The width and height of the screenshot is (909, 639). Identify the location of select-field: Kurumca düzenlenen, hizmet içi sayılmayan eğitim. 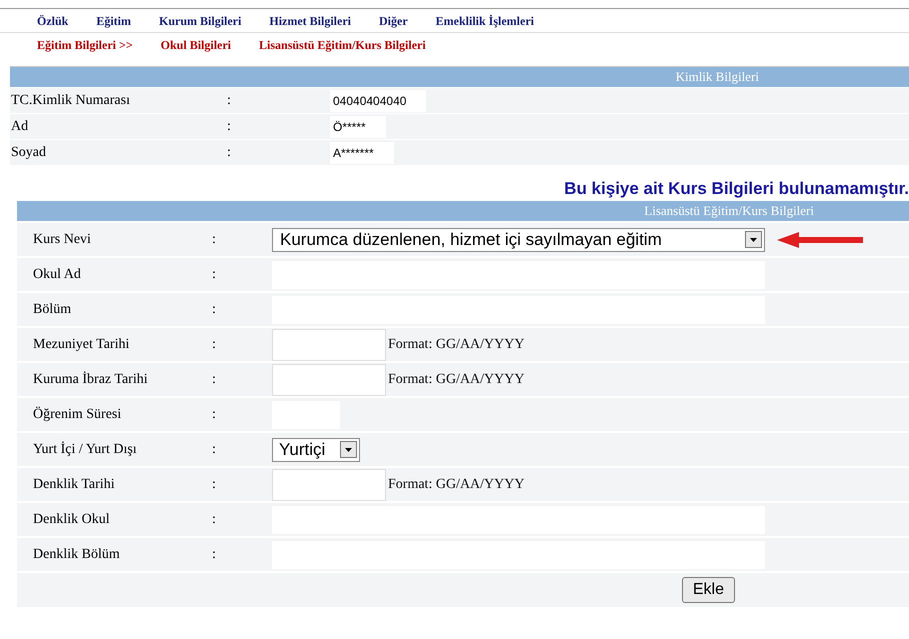
(518, 240).